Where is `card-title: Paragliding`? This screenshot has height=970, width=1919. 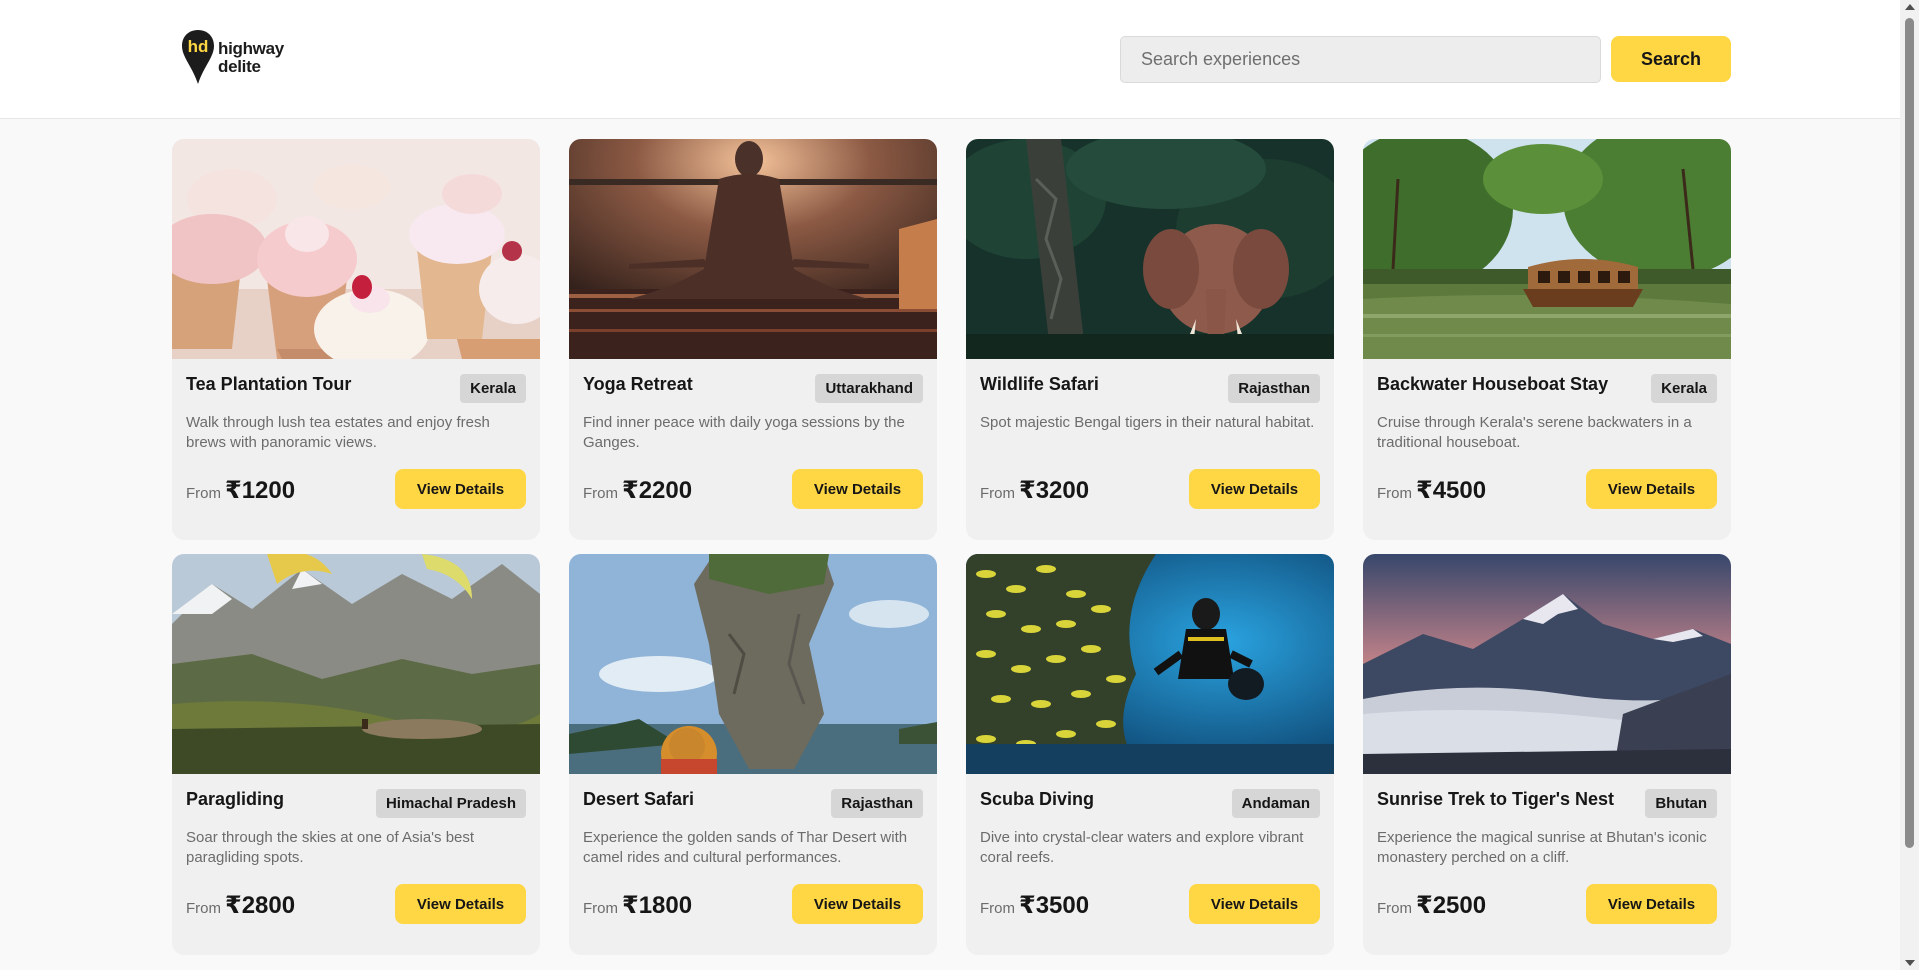
card-title: Paragliding is located at coordinates (235, 799).